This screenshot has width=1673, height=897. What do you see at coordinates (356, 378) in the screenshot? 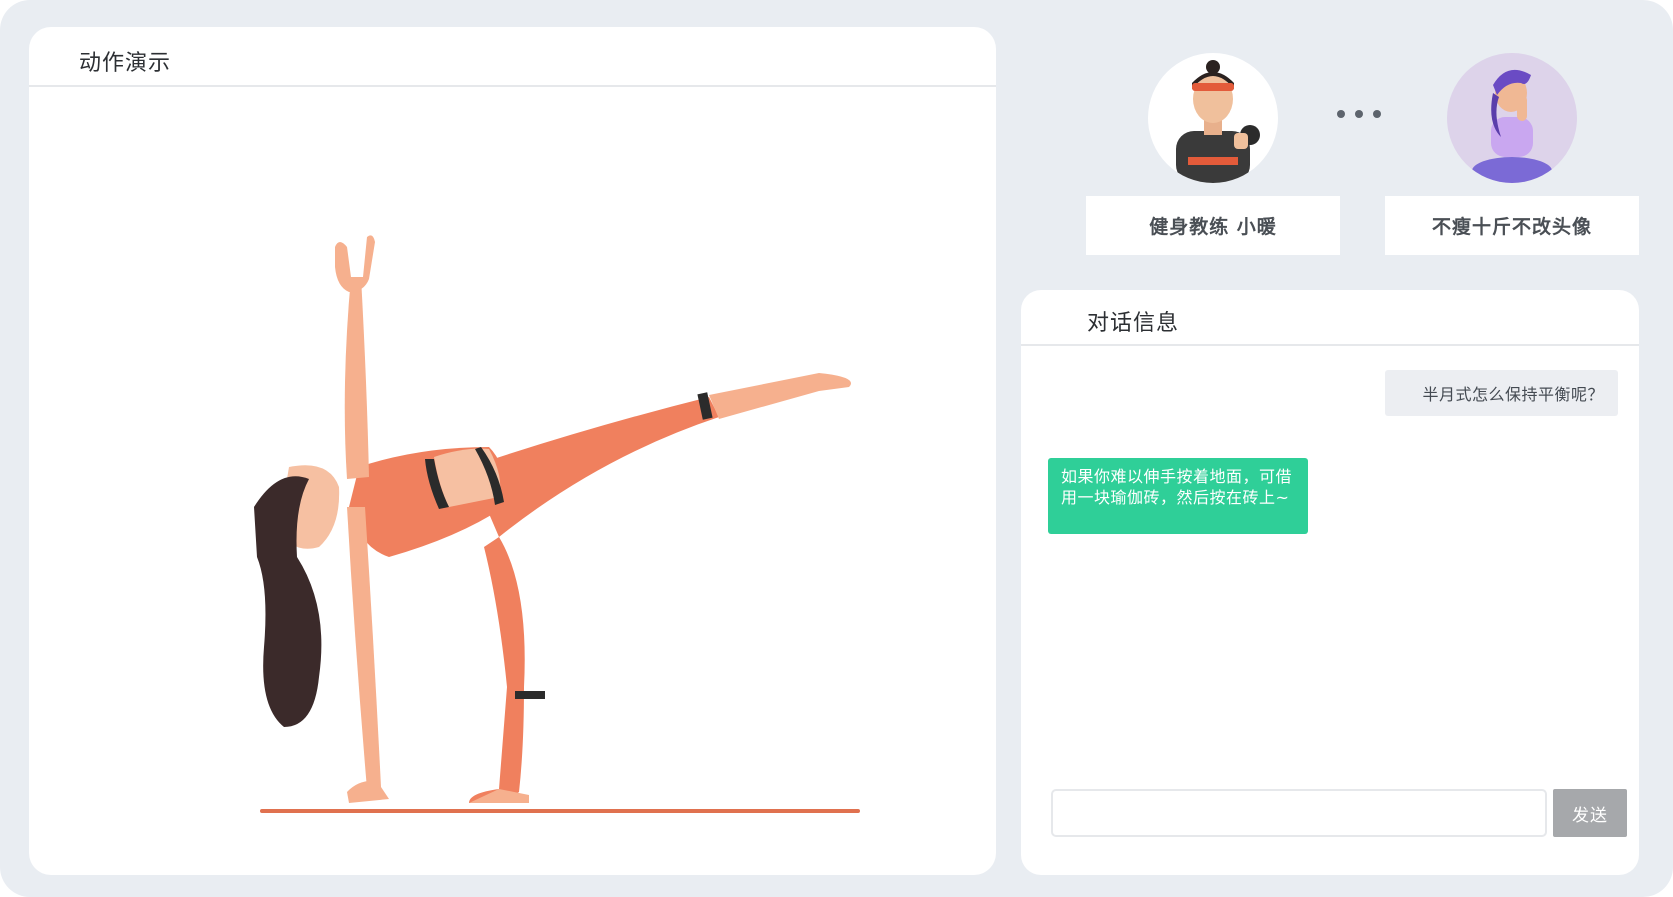
I see `raised-arm` at bounding box center [356, 378].